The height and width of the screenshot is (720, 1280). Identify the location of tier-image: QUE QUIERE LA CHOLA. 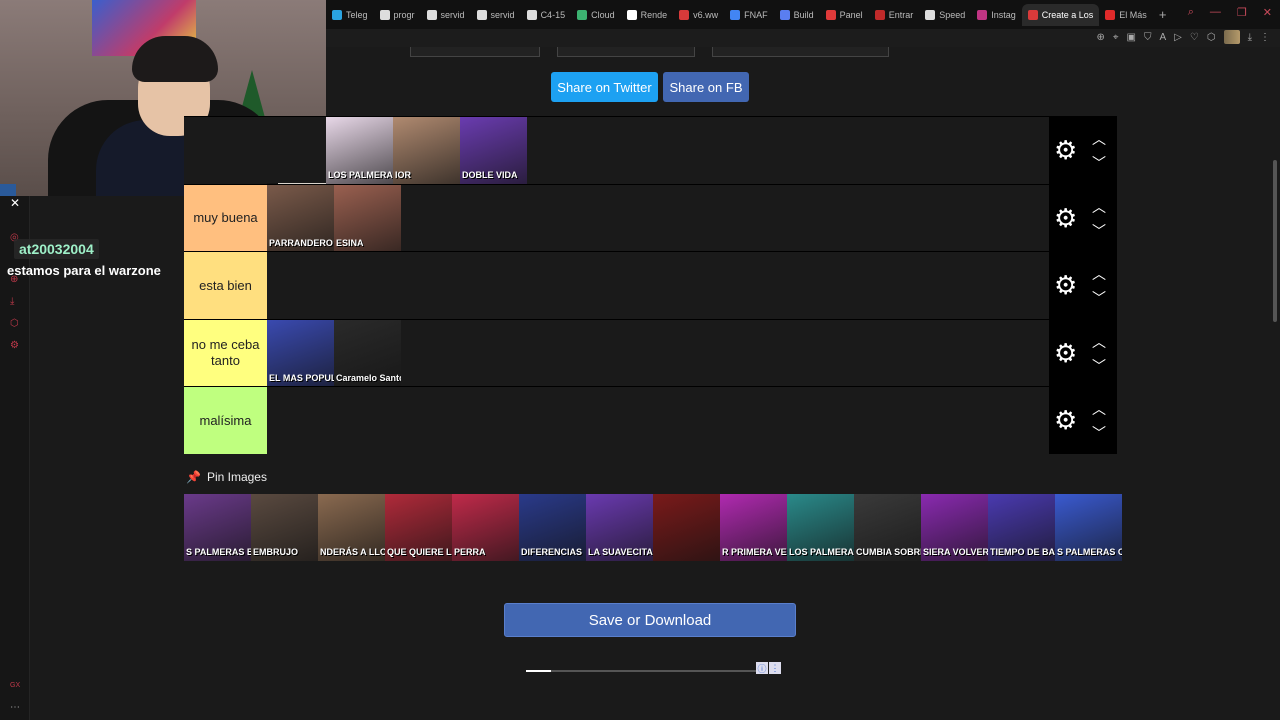
(418, 527).